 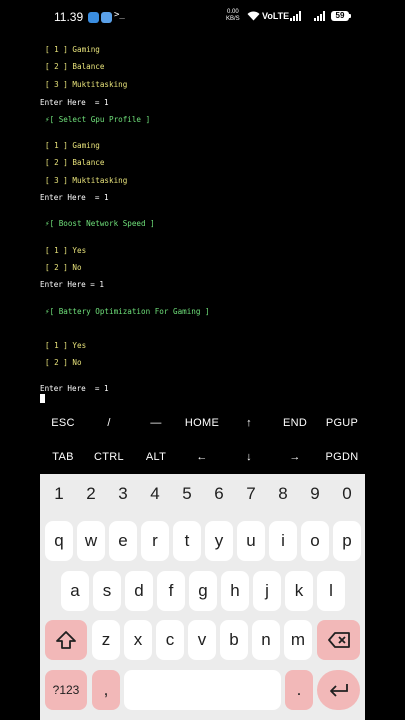 What do you see at coordinates (295, 16) in the screenshot?
I see `signal-icon` at bounding box center [295, 16].